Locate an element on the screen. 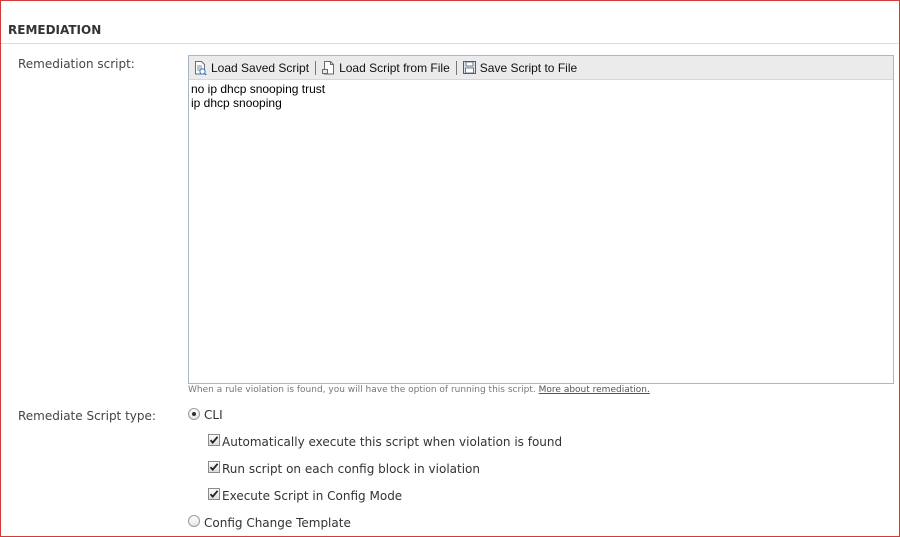 This screenshot has height=537, width=900. script-type-label: Remediate Script type: is located at coordinates (87, 416).